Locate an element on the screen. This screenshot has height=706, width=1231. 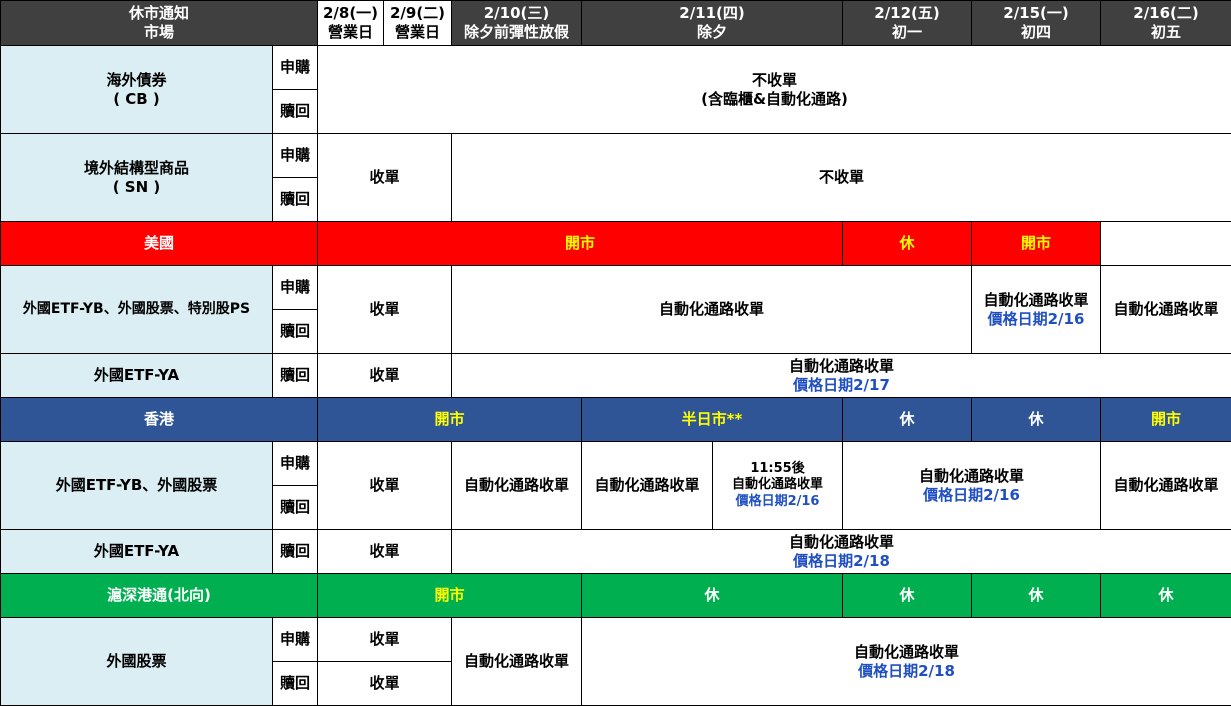
us-market-name: 美國 is located at coordinates (159, 243).